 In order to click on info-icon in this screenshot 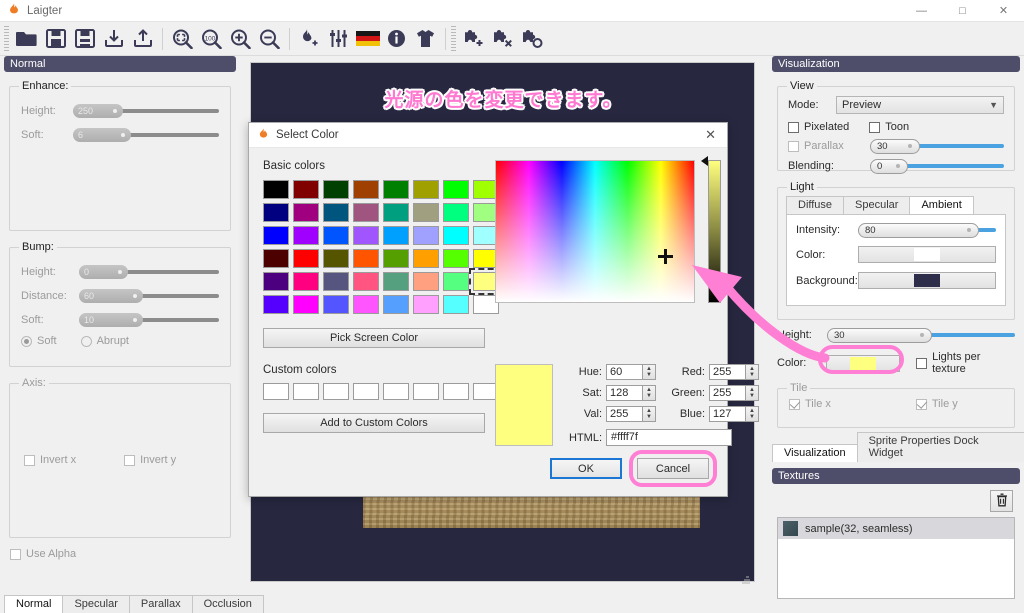, I will do `click(396, 39)`.